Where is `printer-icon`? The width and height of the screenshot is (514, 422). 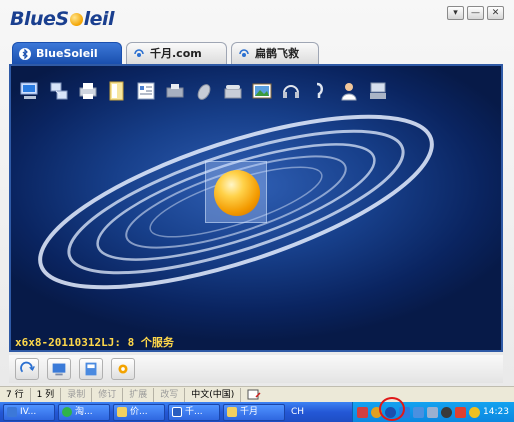
printer-icon is located at coordinates (88, 91).